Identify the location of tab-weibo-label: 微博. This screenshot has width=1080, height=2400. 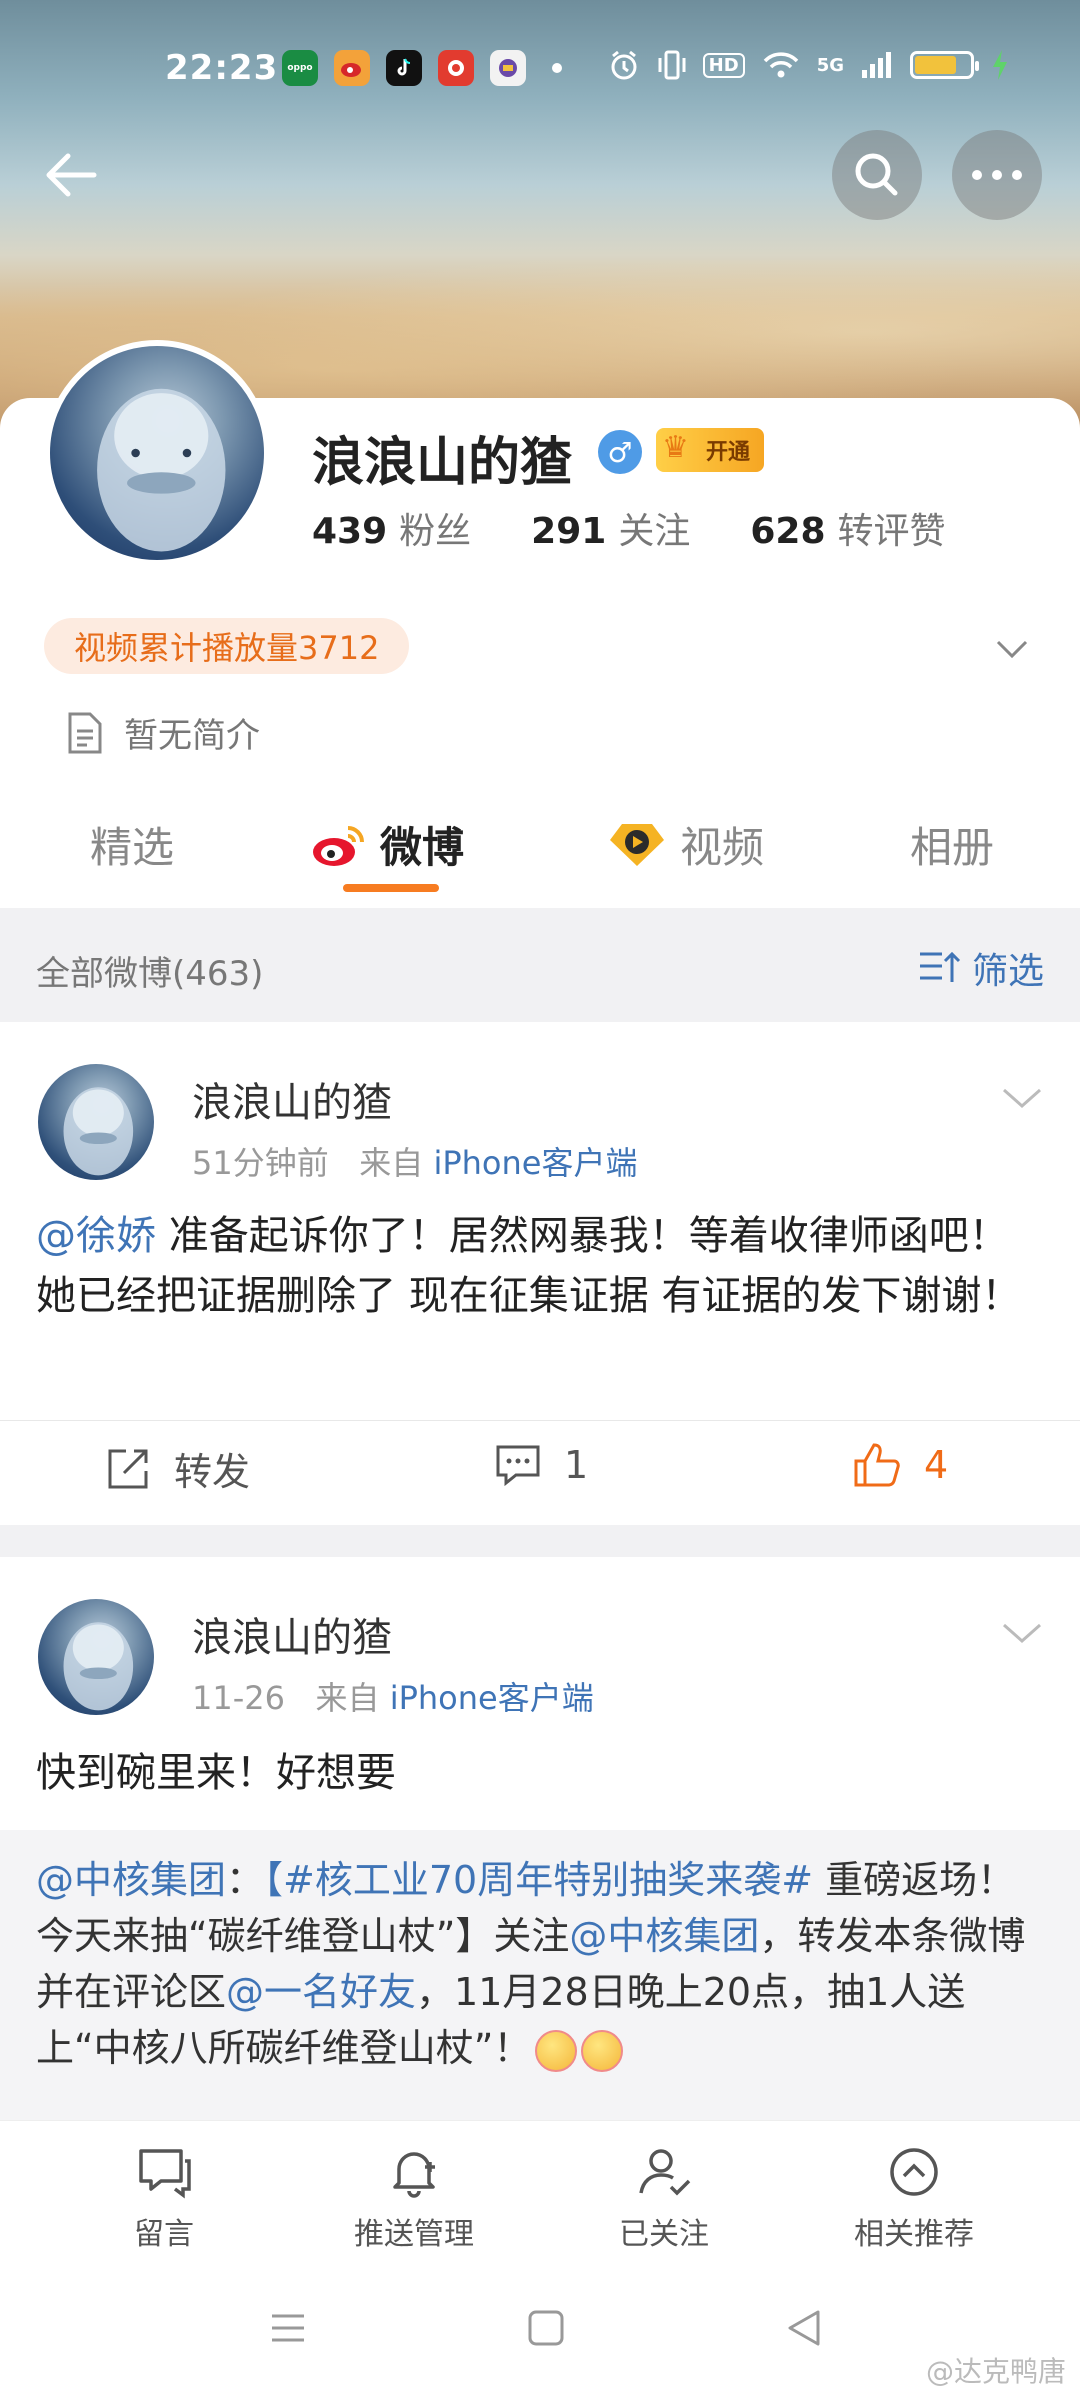
(422, 847).